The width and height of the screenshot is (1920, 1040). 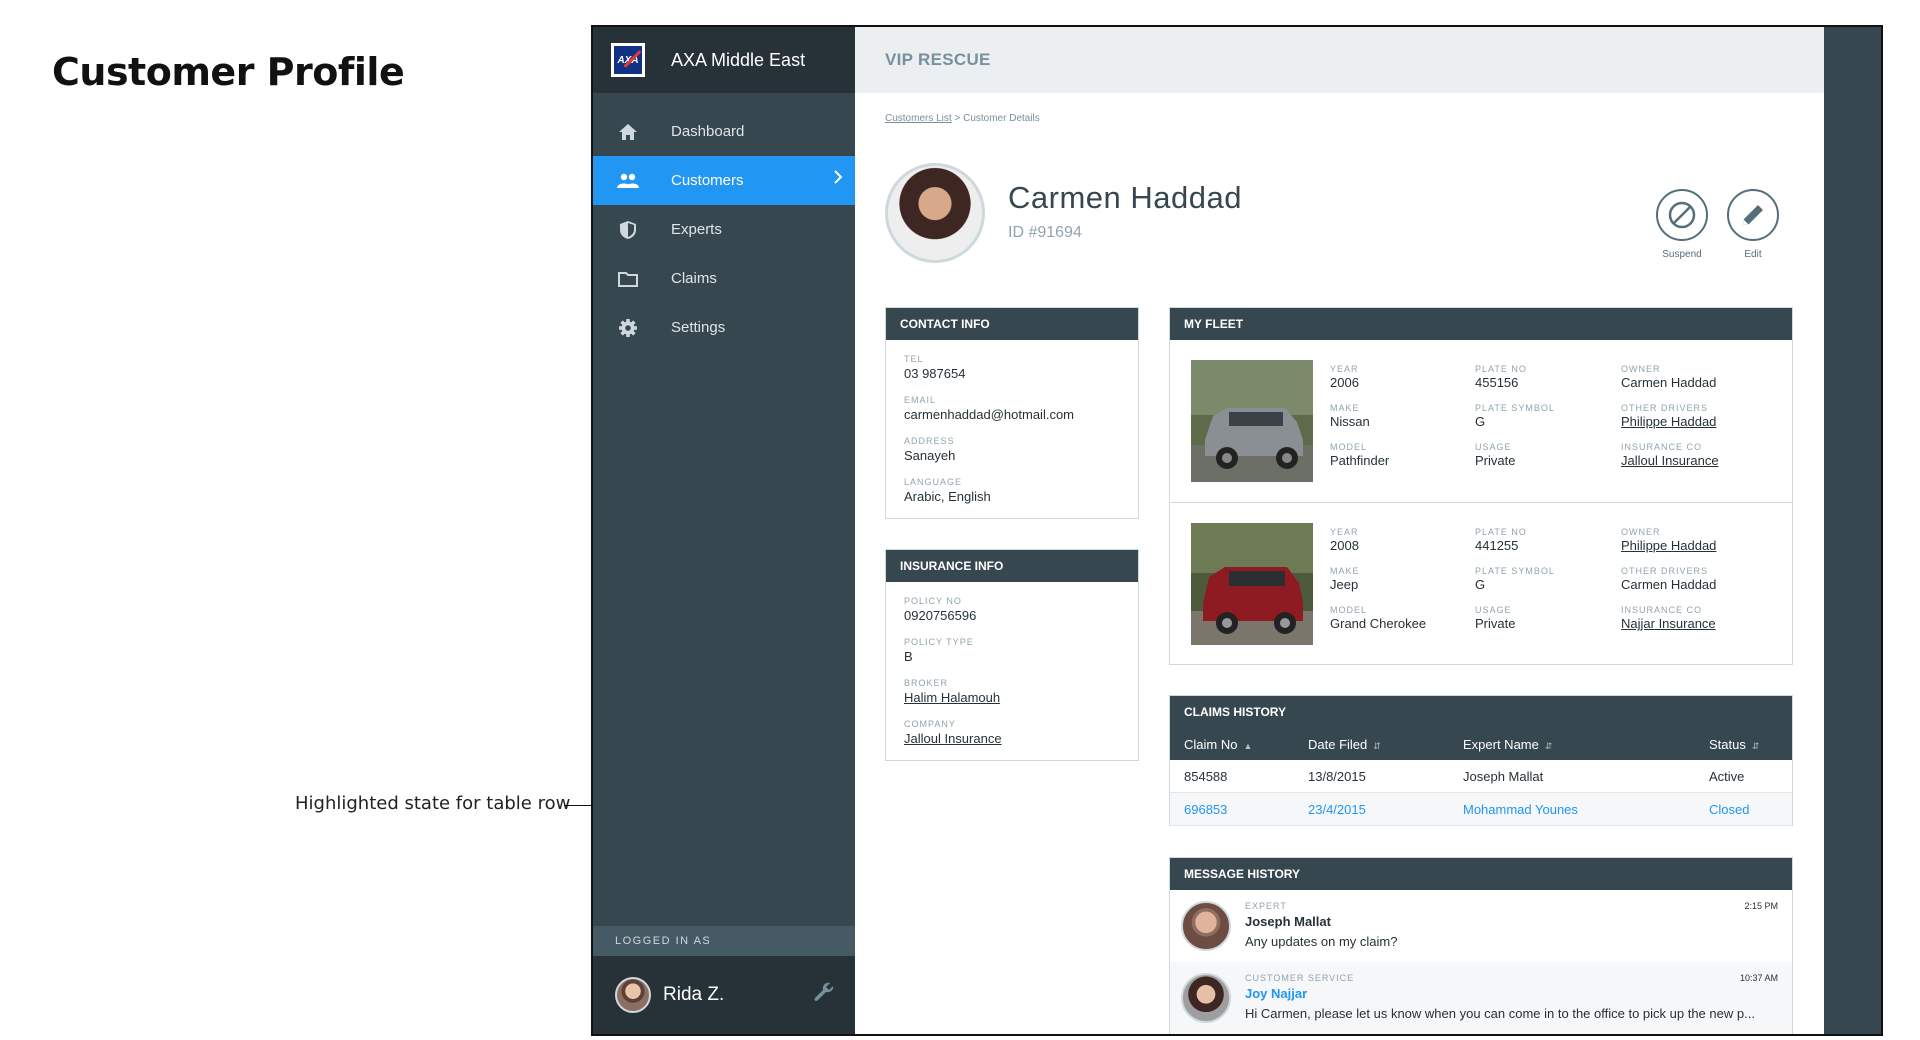 I want to click on shield-icon, so click(x=628, y=230).